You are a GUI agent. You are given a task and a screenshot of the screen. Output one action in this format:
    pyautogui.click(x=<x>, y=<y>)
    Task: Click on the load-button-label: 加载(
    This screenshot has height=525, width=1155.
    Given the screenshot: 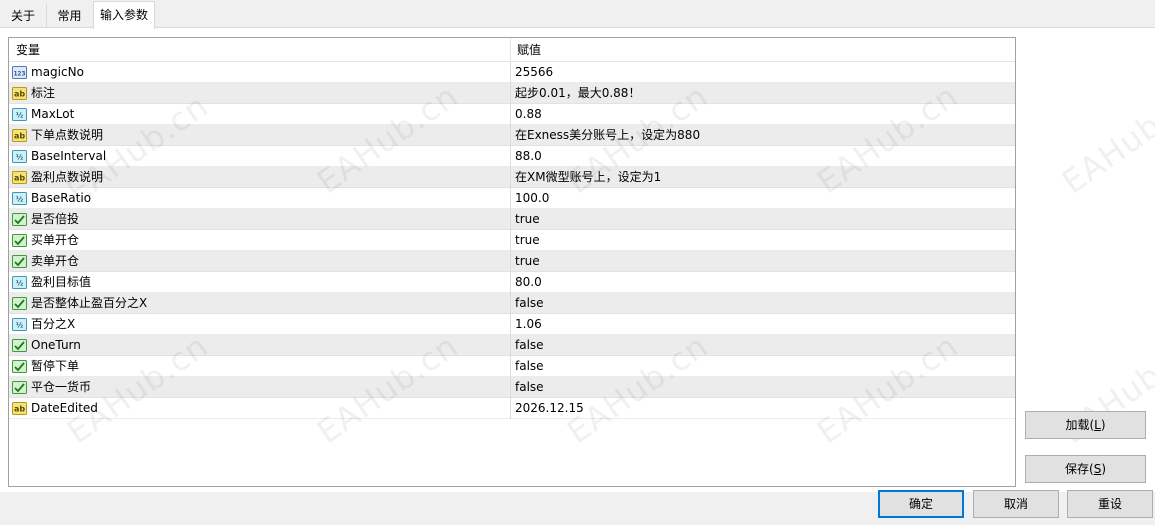 What is the action you would take?
    pyautogui.click(x=1080, y=425)
    